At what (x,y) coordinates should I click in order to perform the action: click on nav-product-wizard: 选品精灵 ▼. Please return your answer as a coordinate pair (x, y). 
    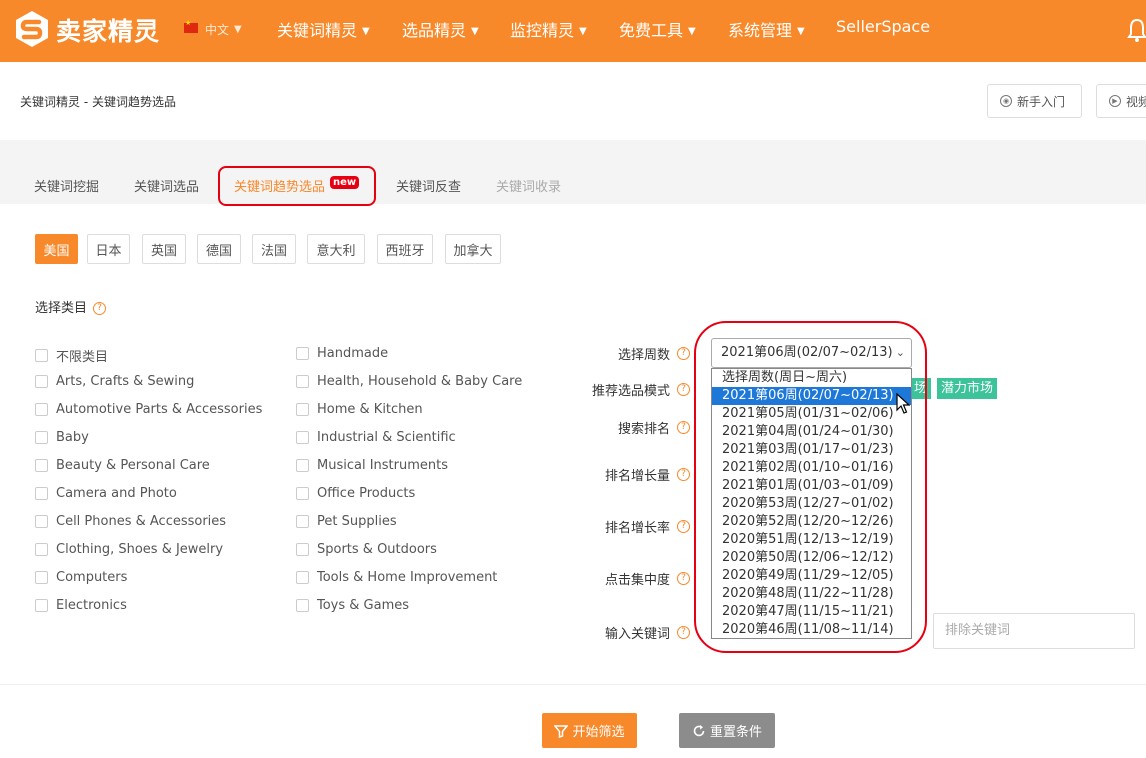
    Looking at the image, I should click on (440, 29).